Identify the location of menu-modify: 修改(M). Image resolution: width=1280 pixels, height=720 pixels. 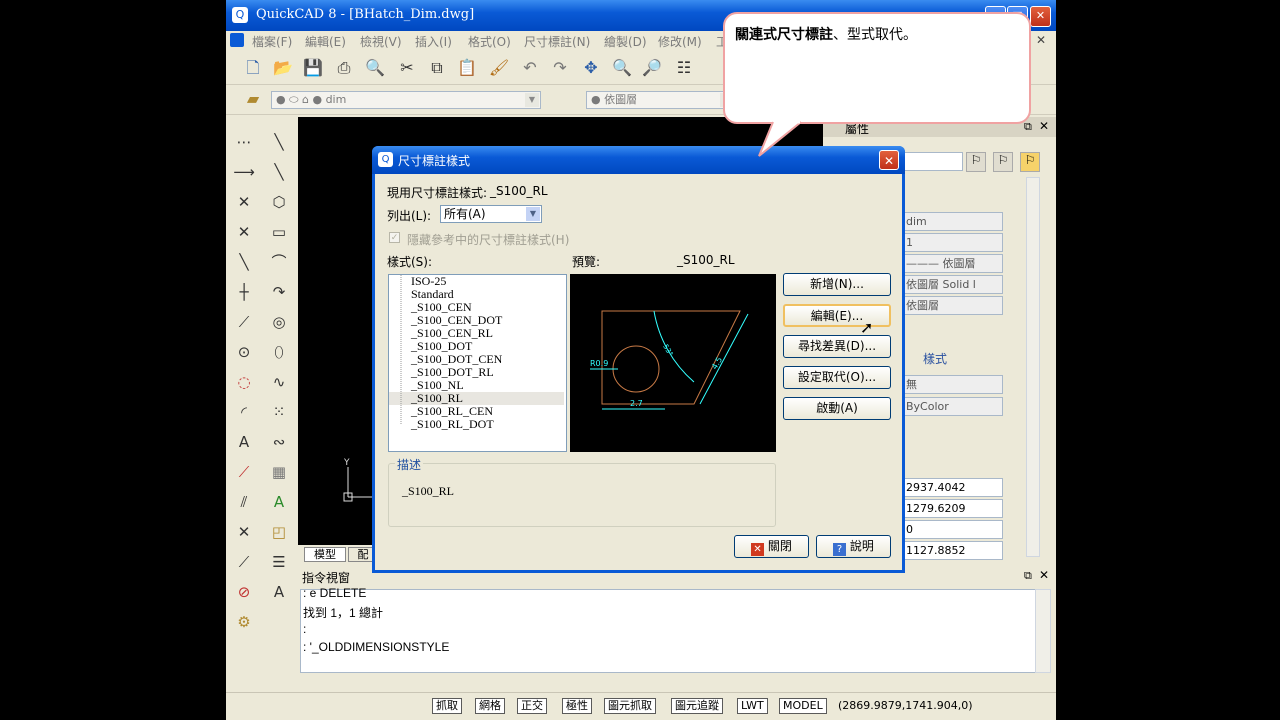
(680, 41).